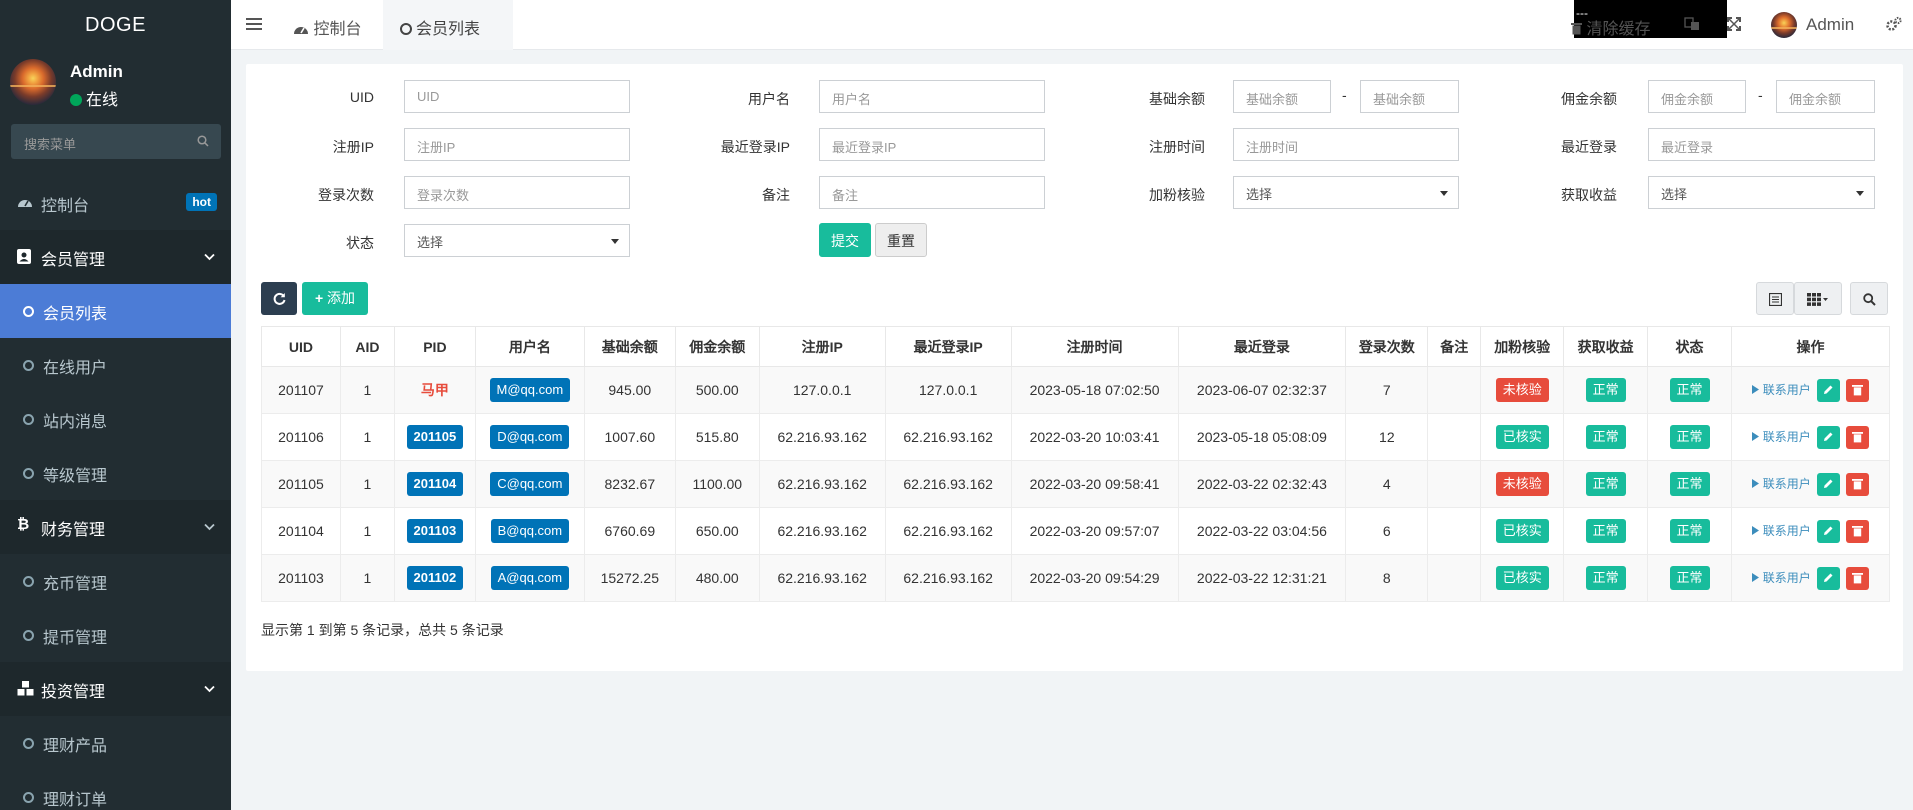 The image size is (1913, 810). I want to click on earnings-select: 选择, so click(1761, 192).